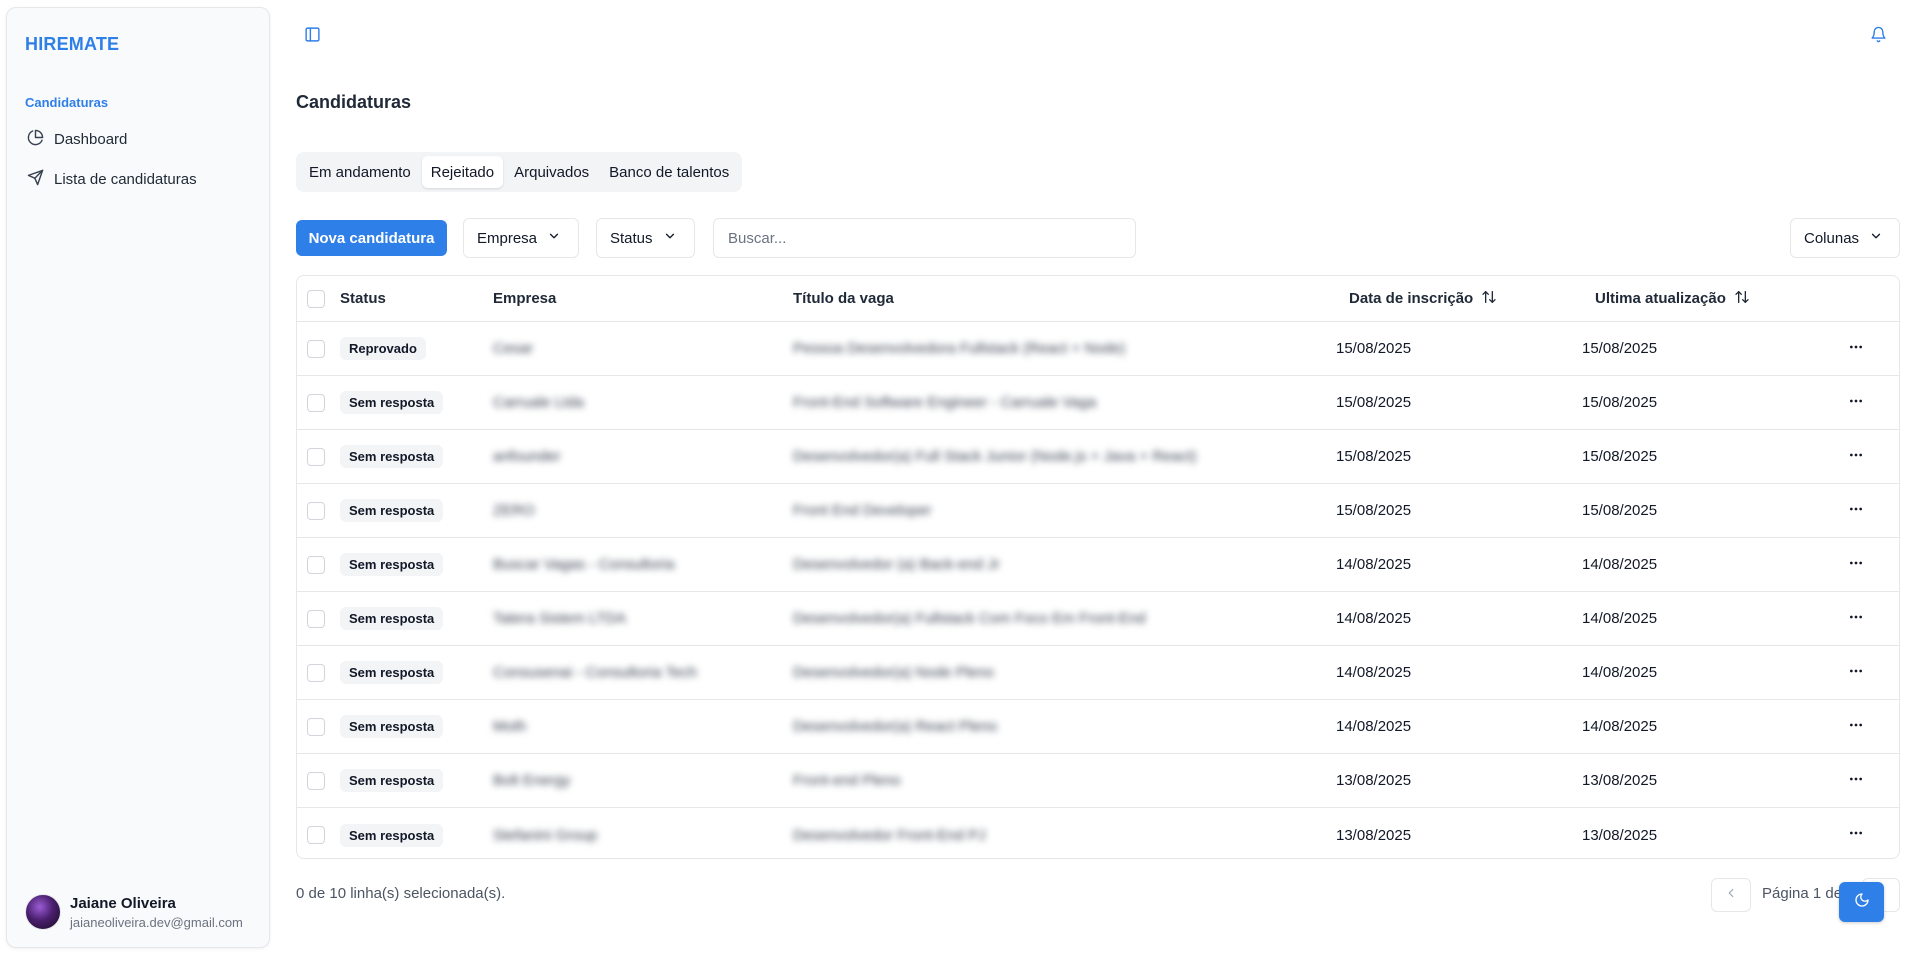 The image size is (1907, 957). Describe the element at coordinates (862, 510) in the screenshot. I see `job-title-cell: Front End Developer` at that location.